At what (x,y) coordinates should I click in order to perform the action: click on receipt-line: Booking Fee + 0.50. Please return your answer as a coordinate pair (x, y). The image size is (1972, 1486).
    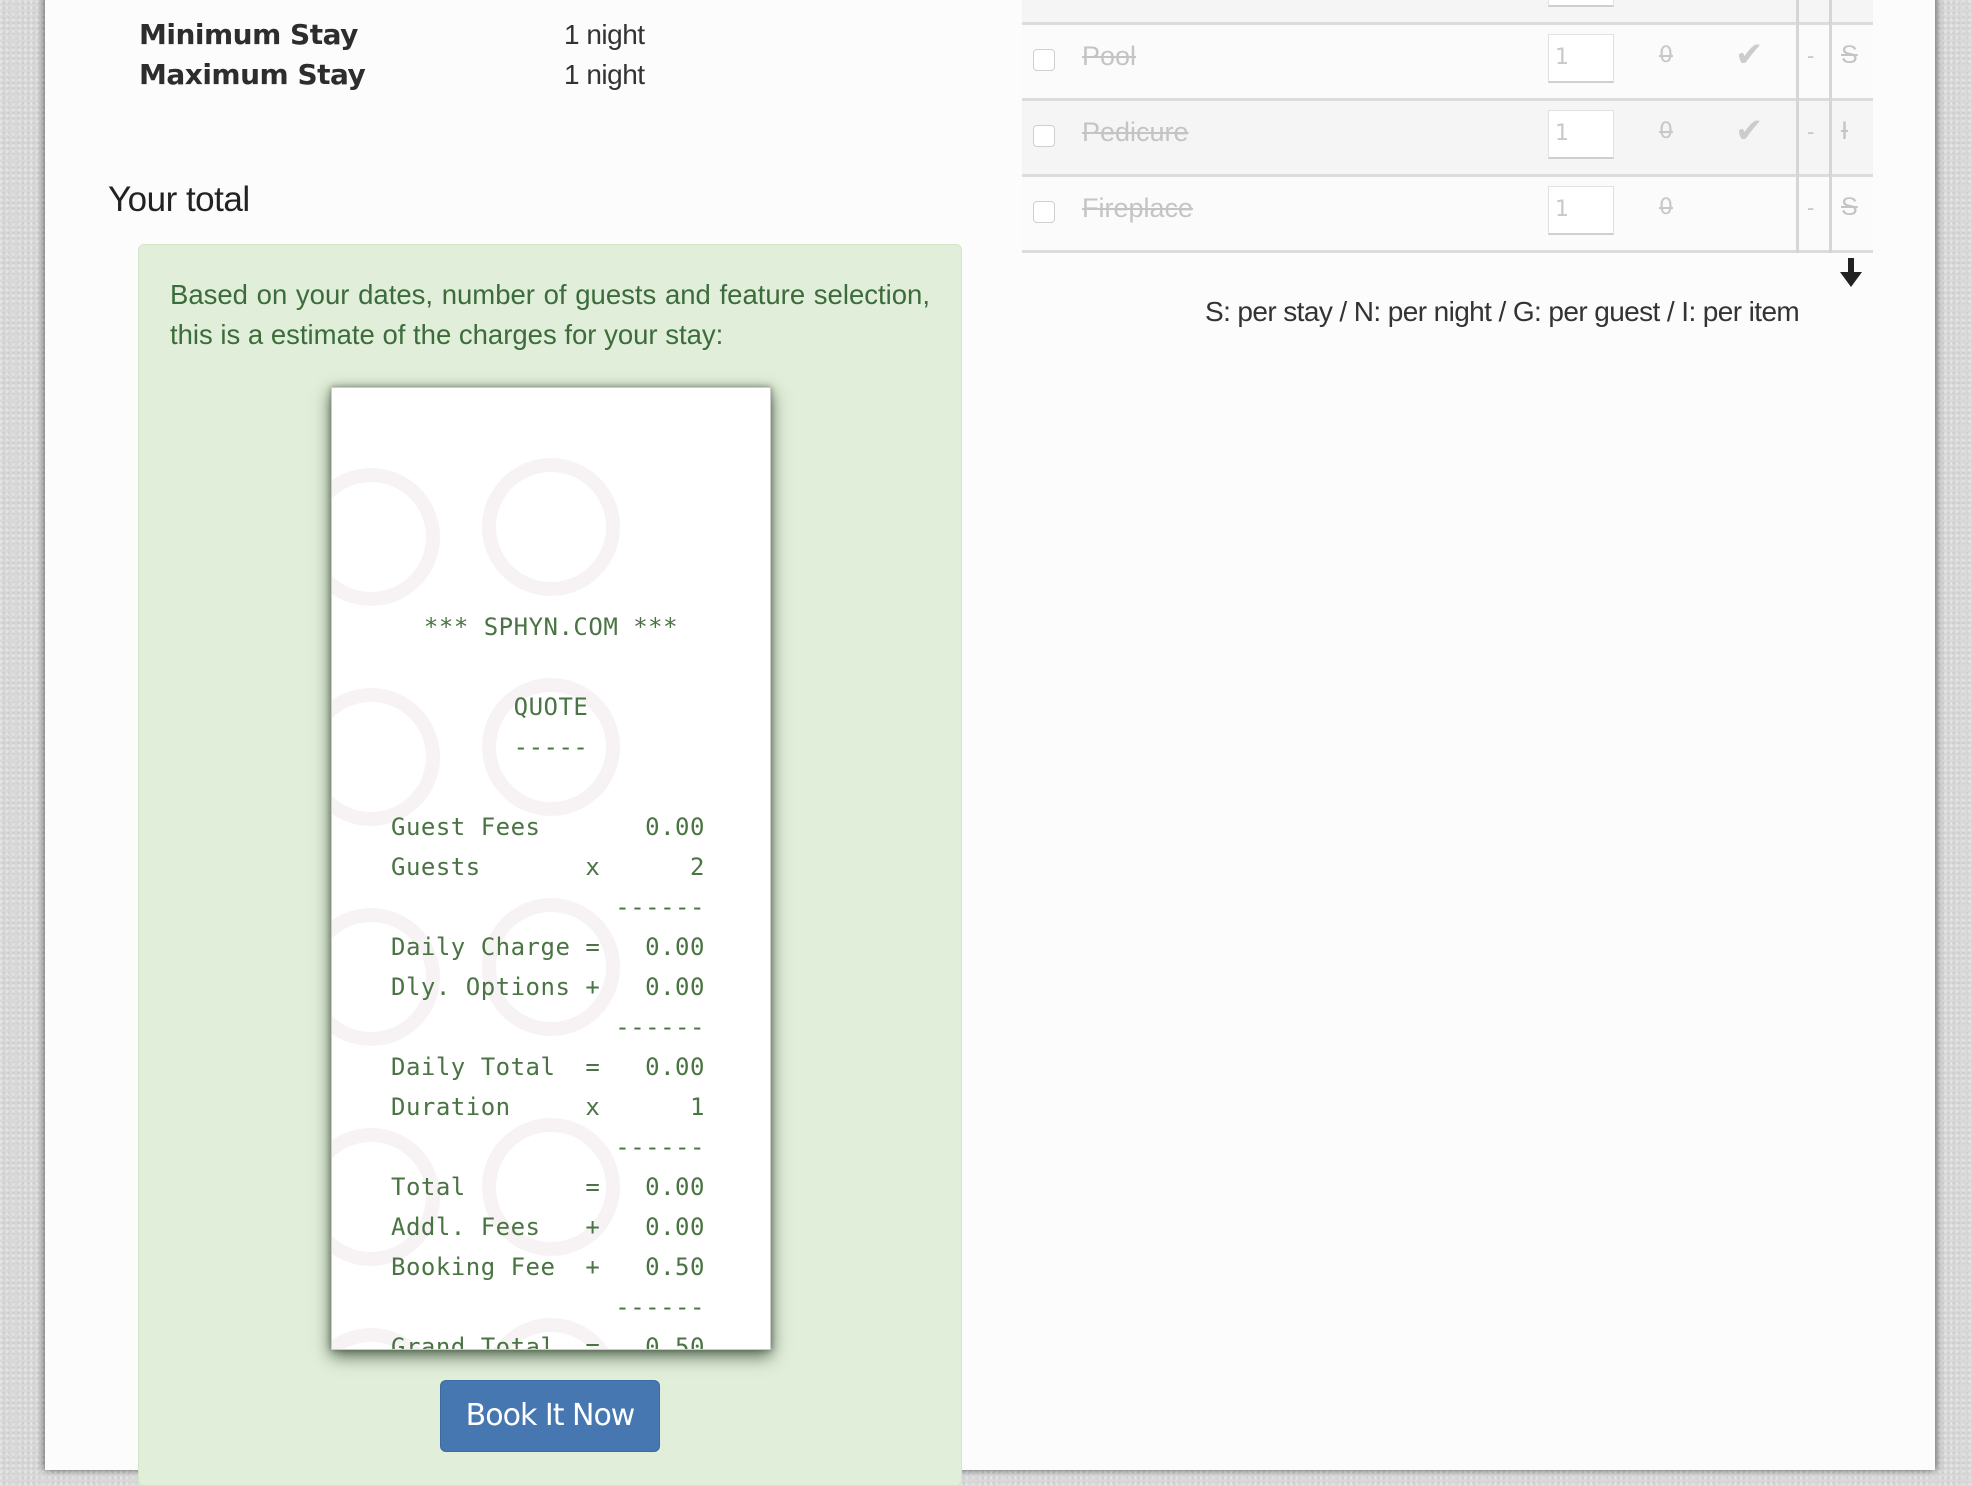
    Looking at the image, I should click on (548, 1267).